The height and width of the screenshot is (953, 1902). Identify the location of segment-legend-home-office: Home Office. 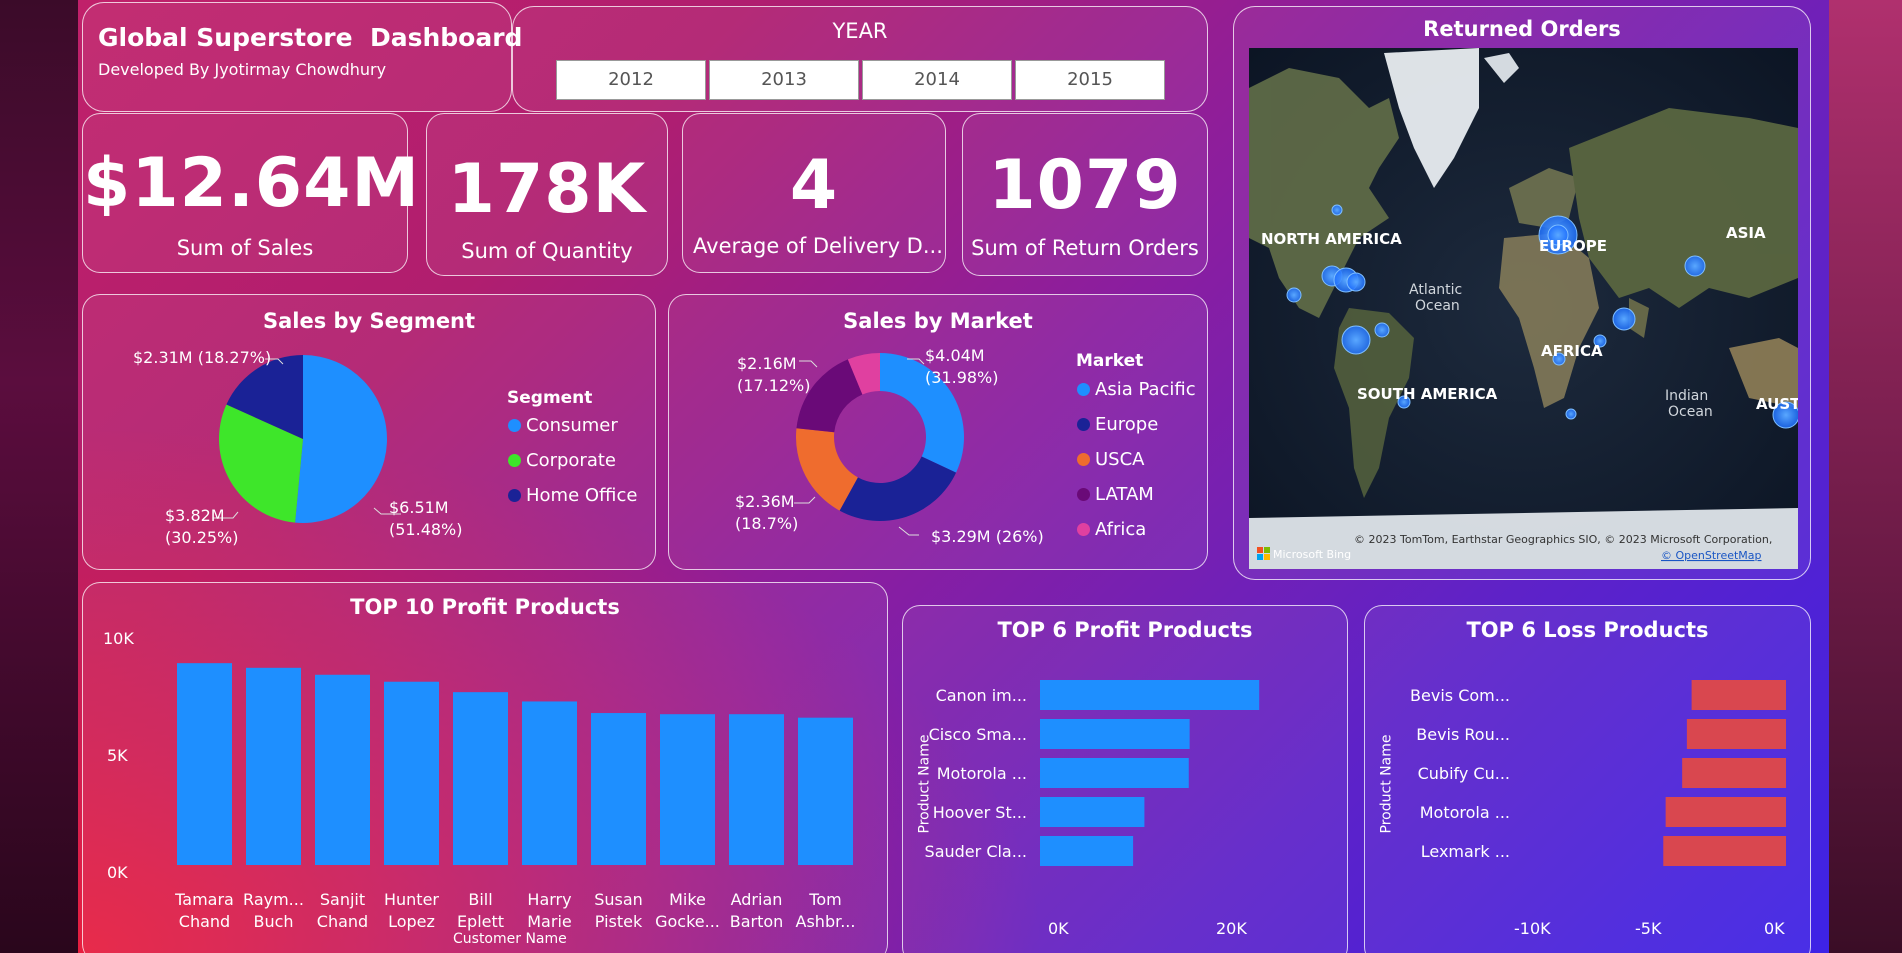
(572, 495).